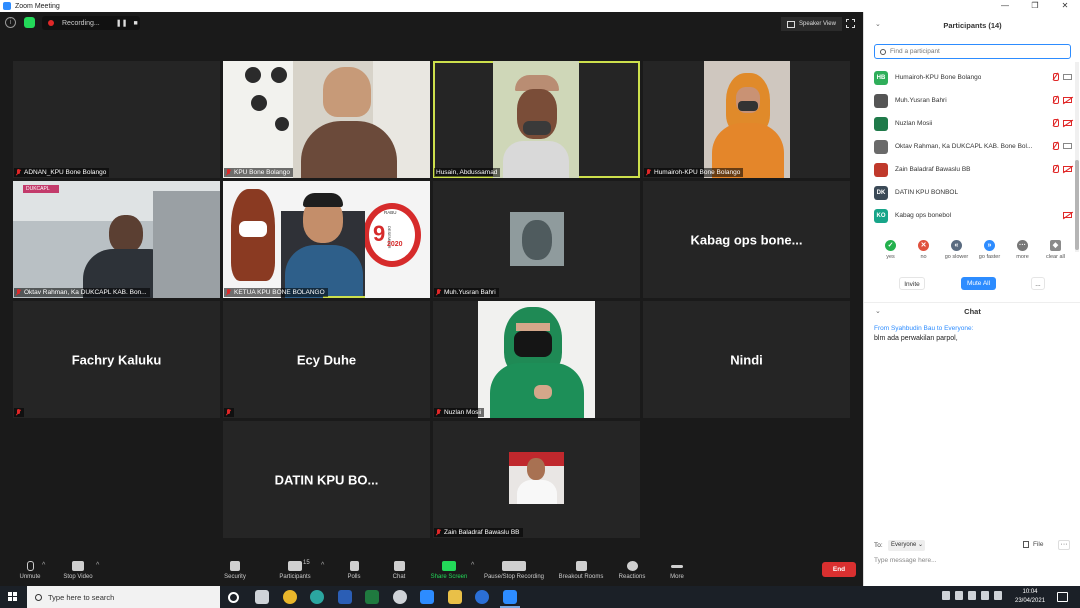  Describe the element at coordinates (989, 250) in the screenshot. I see `feedback-go-faster: » go faster` at that location.